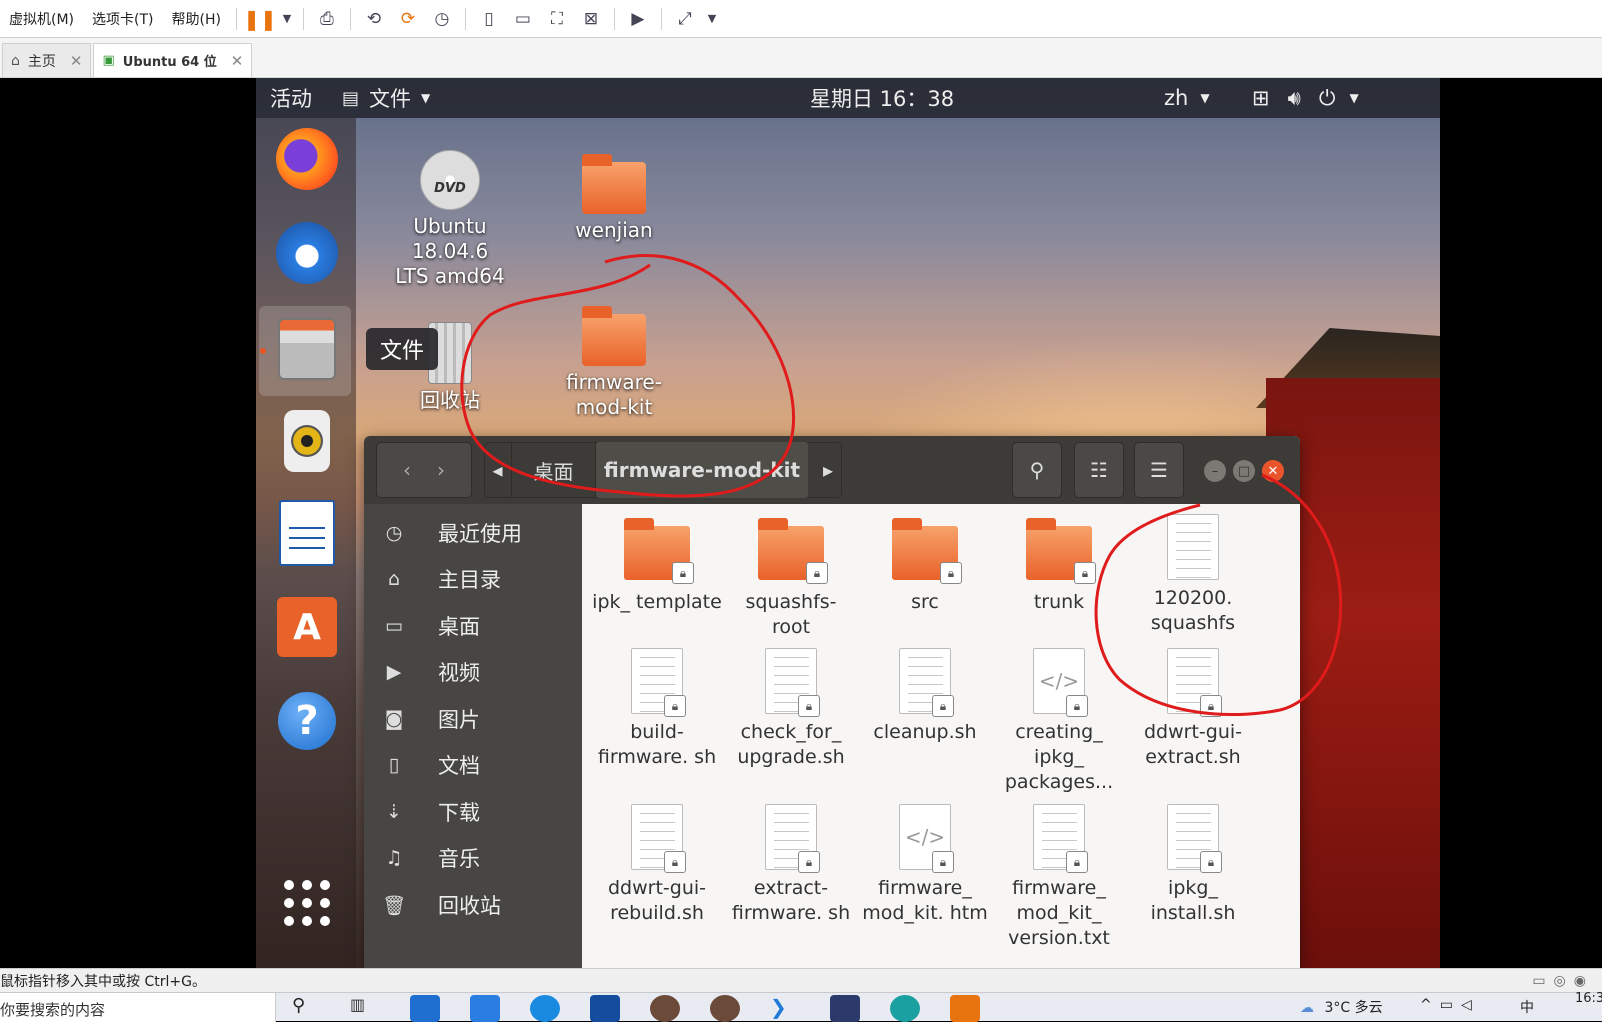  Describe the element at coordinates (425, 1008) in the screenshot. I see `store-icon` at that location.